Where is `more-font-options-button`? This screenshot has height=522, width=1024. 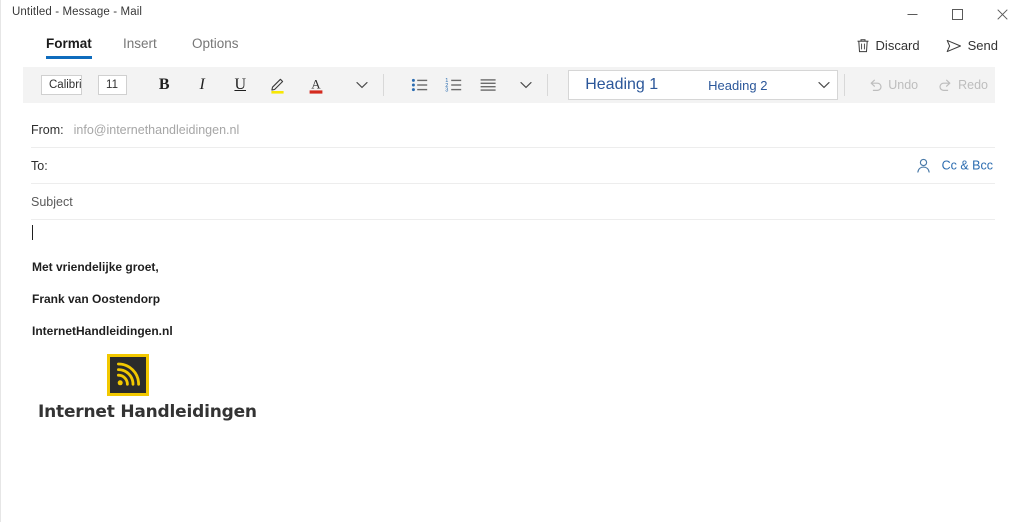 more-font-options-button is located at coordinates (362, 85).